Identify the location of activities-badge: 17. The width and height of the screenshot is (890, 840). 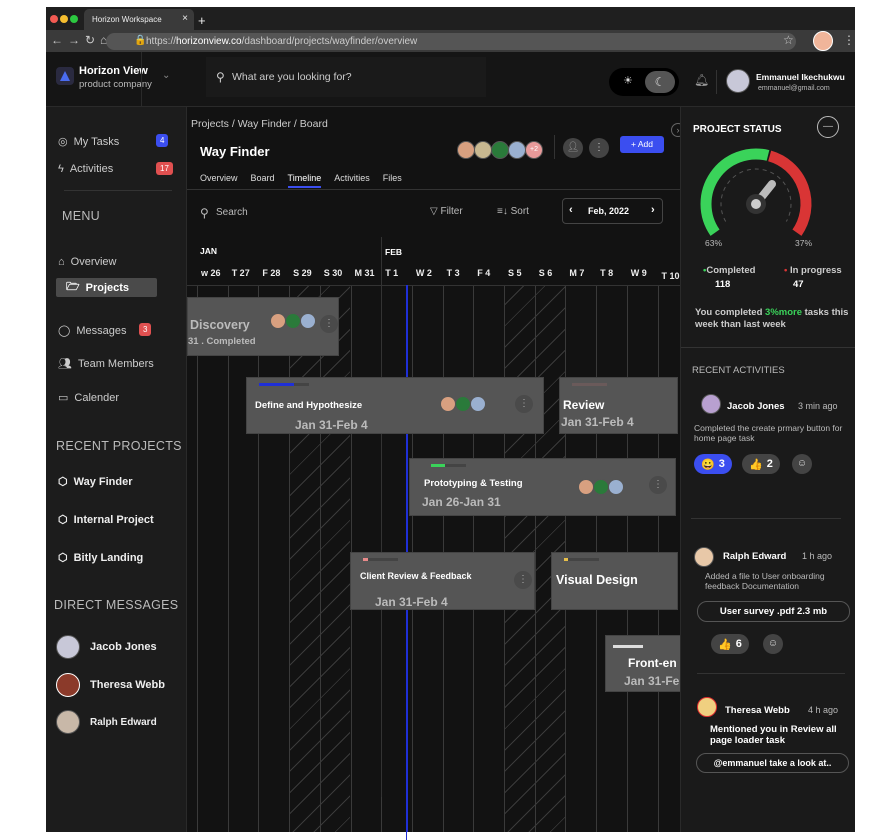
(164, 168).